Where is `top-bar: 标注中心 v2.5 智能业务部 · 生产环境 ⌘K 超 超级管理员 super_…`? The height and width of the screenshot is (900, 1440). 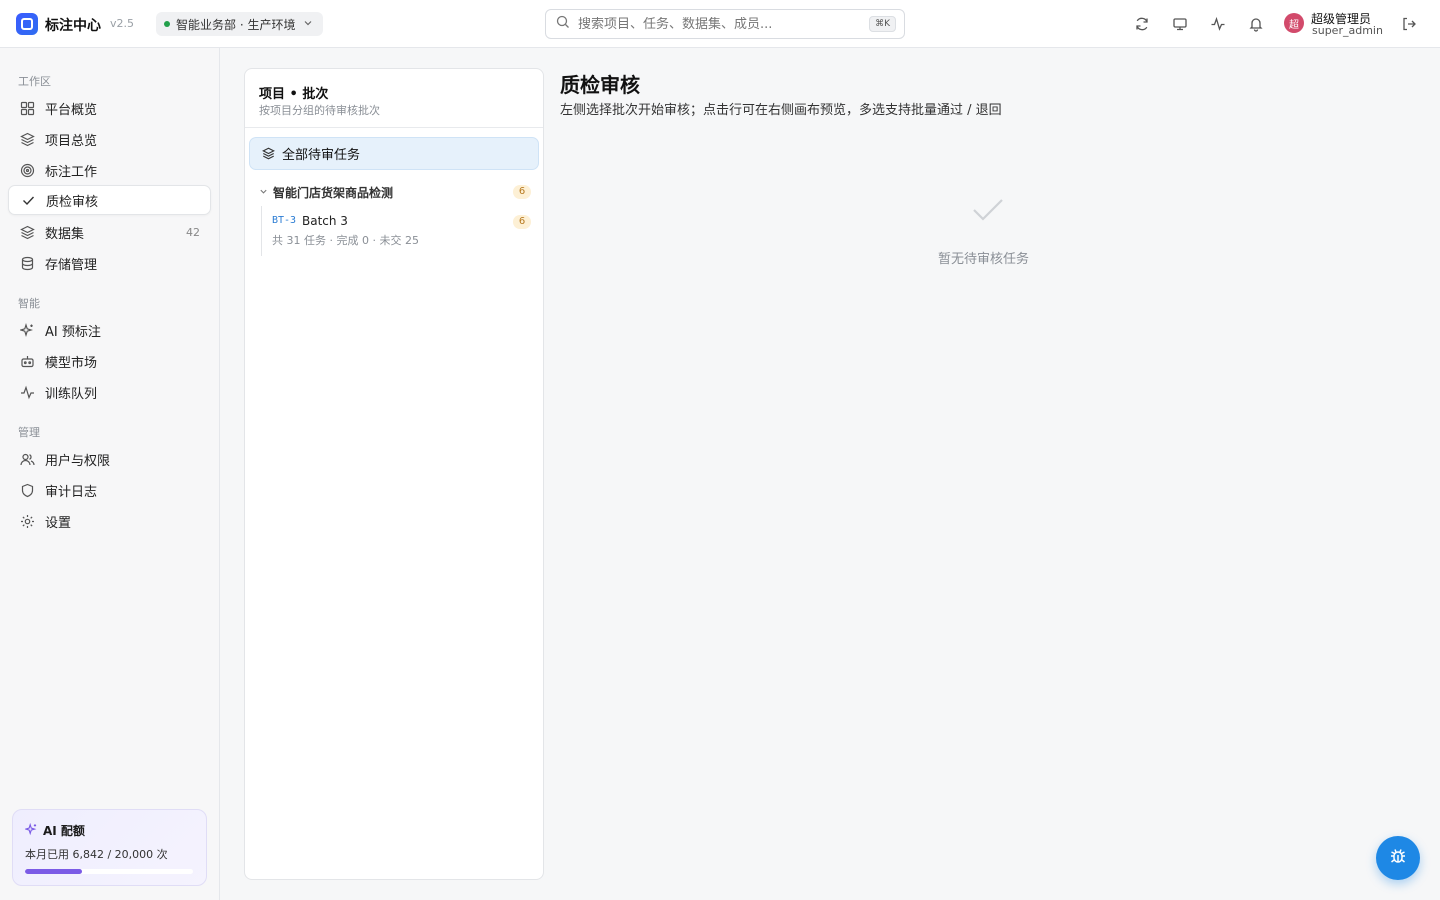 top-bar: 标注中心 v2.5 智能业务部 · 生产环境 ⌘K 超 超级管理员 super_… is located at coordinates (720, 24).